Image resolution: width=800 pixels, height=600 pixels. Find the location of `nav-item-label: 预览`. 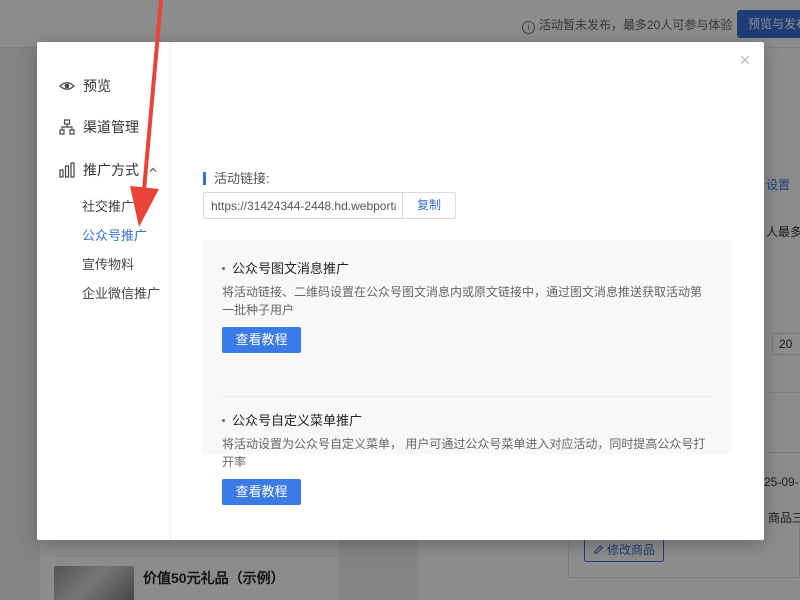

nav-item-label: 预览 is located at coordinates (97, 86).